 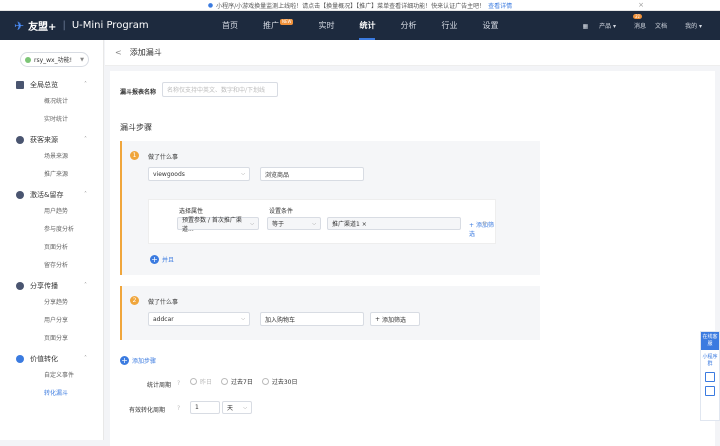 What do you see at coordinates (230, 25) in the screenshot?
I see `nav-home: 首页` at bounding box center [230, 25].